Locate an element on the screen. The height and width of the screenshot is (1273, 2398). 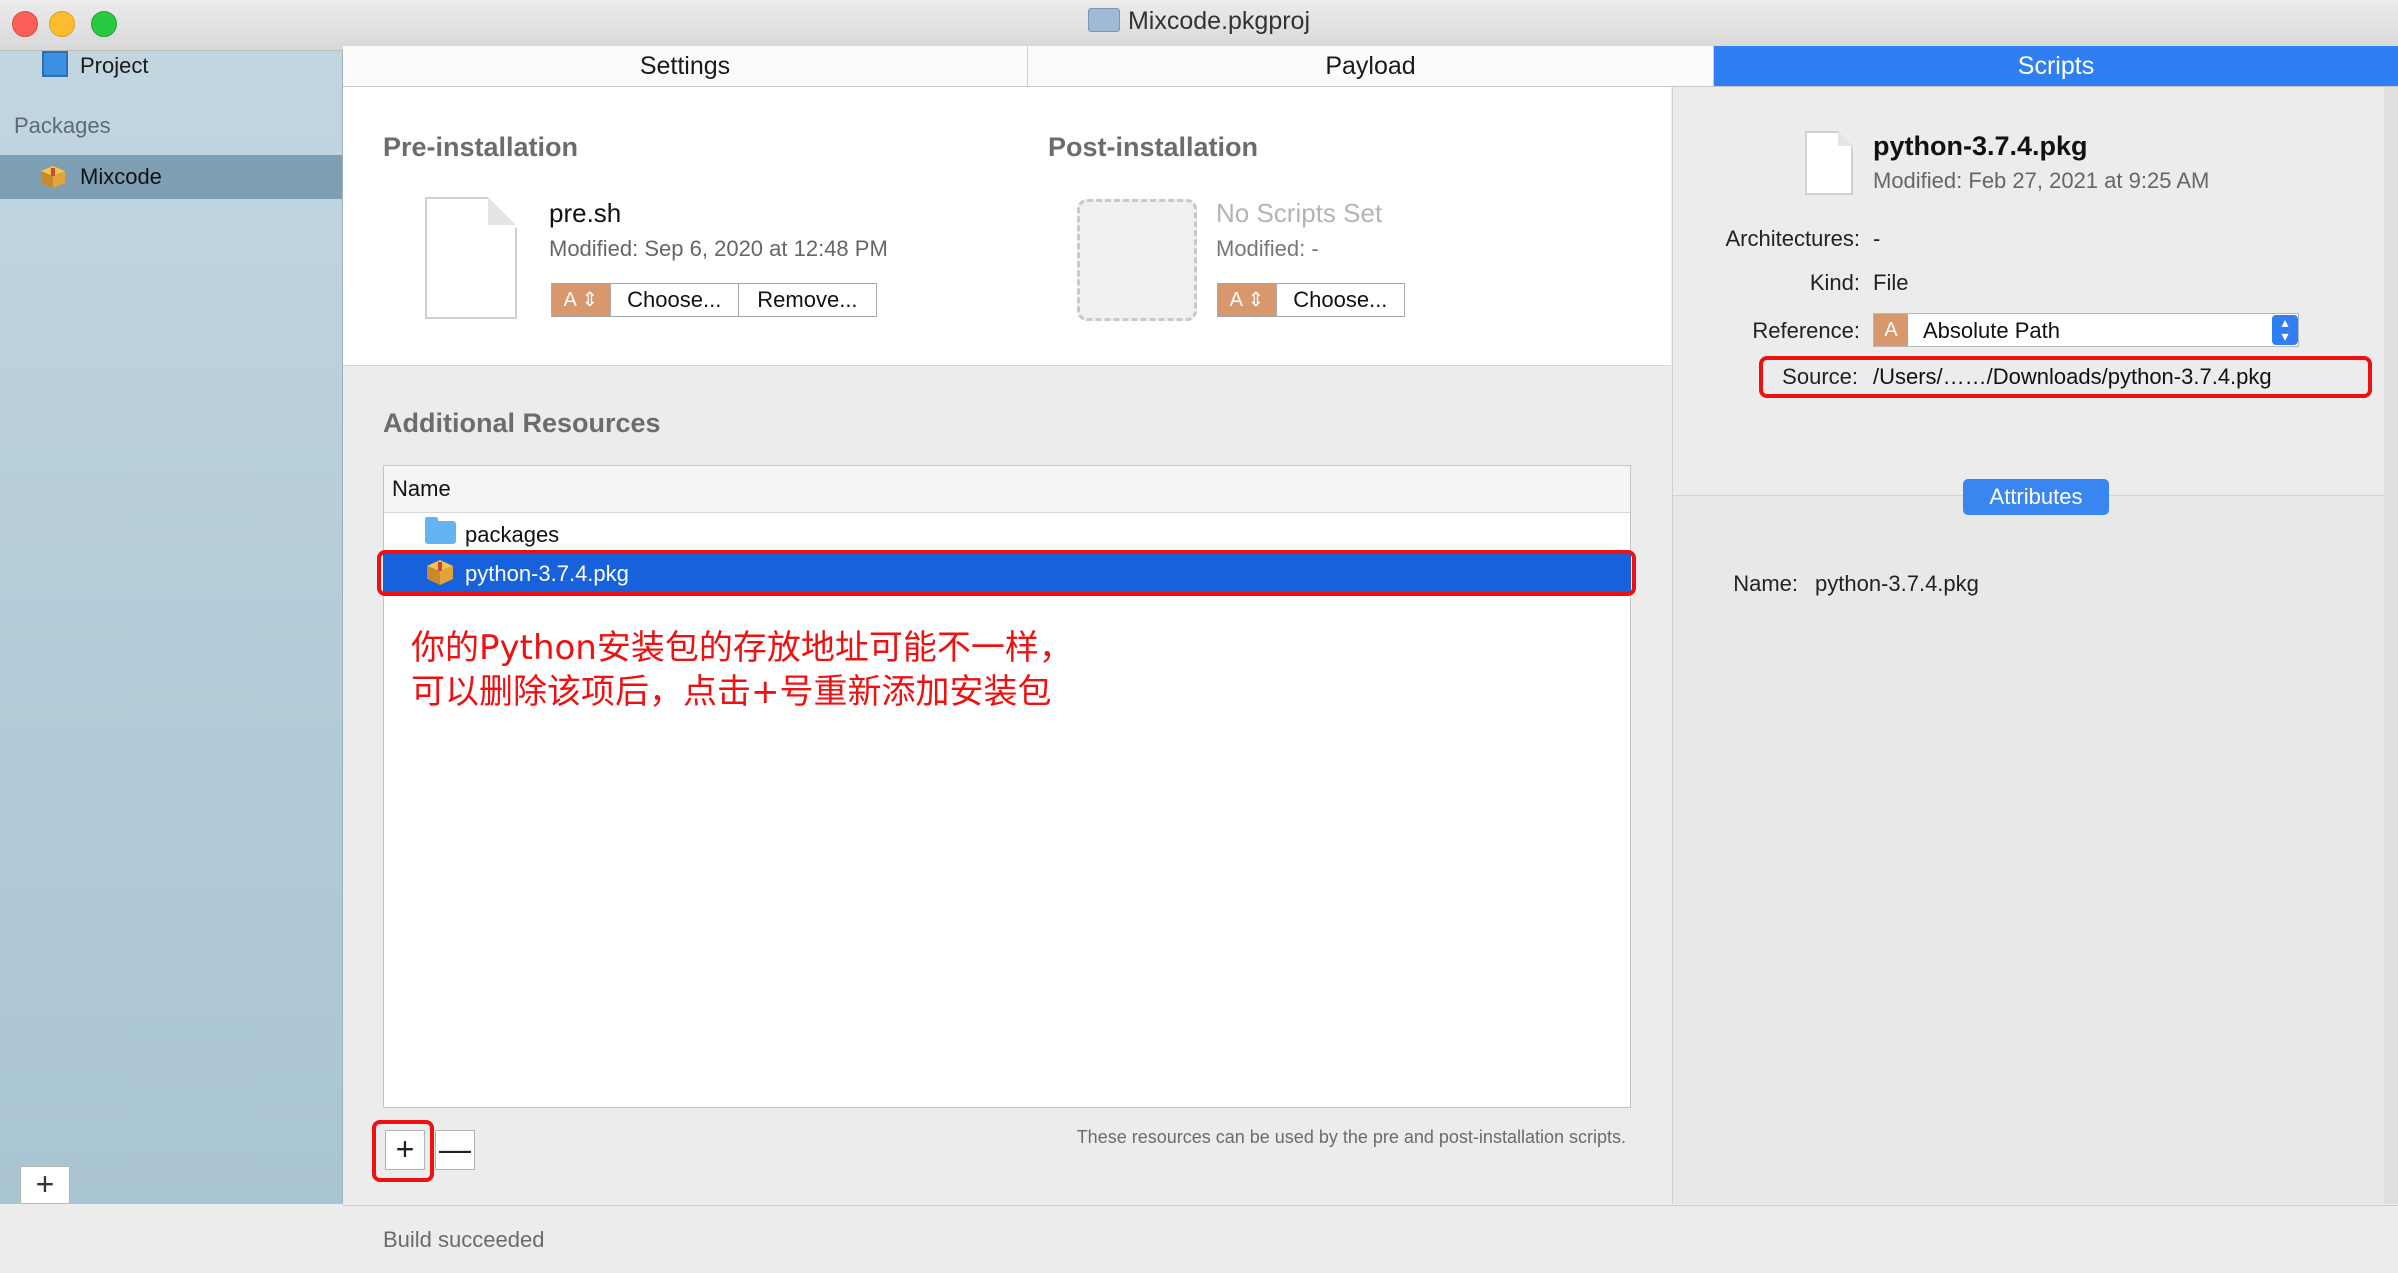
attribute-name-label: Name: is located at coordinates (1765, 583).